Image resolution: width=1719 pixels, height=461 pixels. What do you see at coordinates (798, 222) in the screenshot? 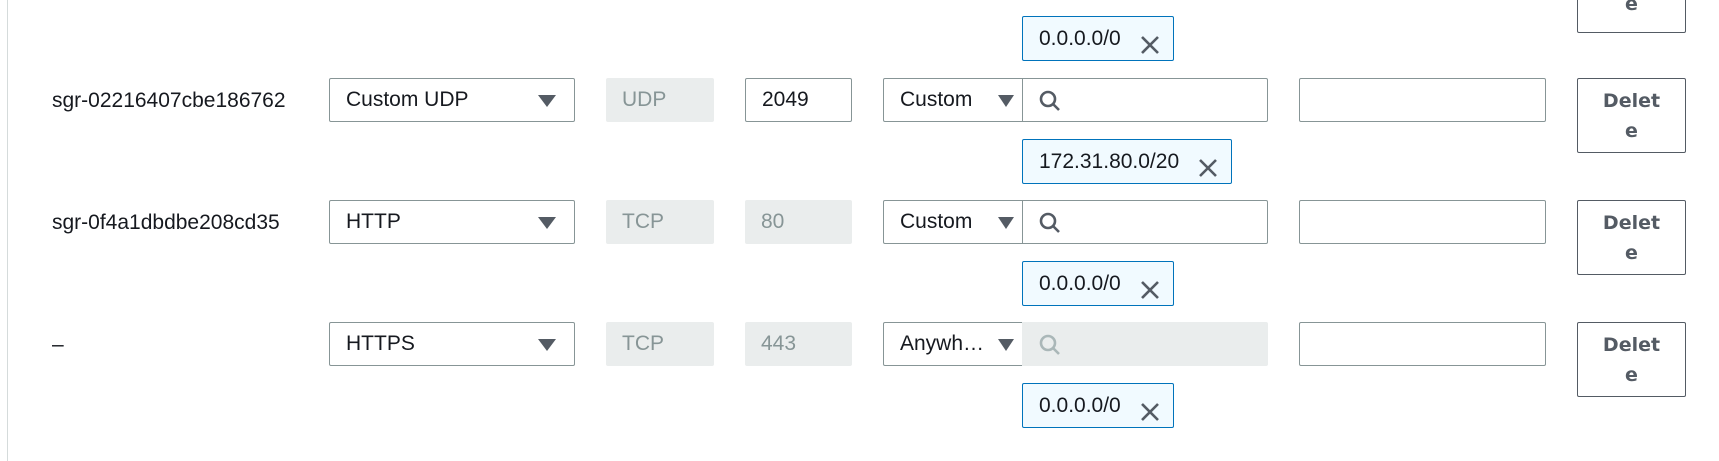
I see `port-range-field: 80` at bounding box center [798, 222].